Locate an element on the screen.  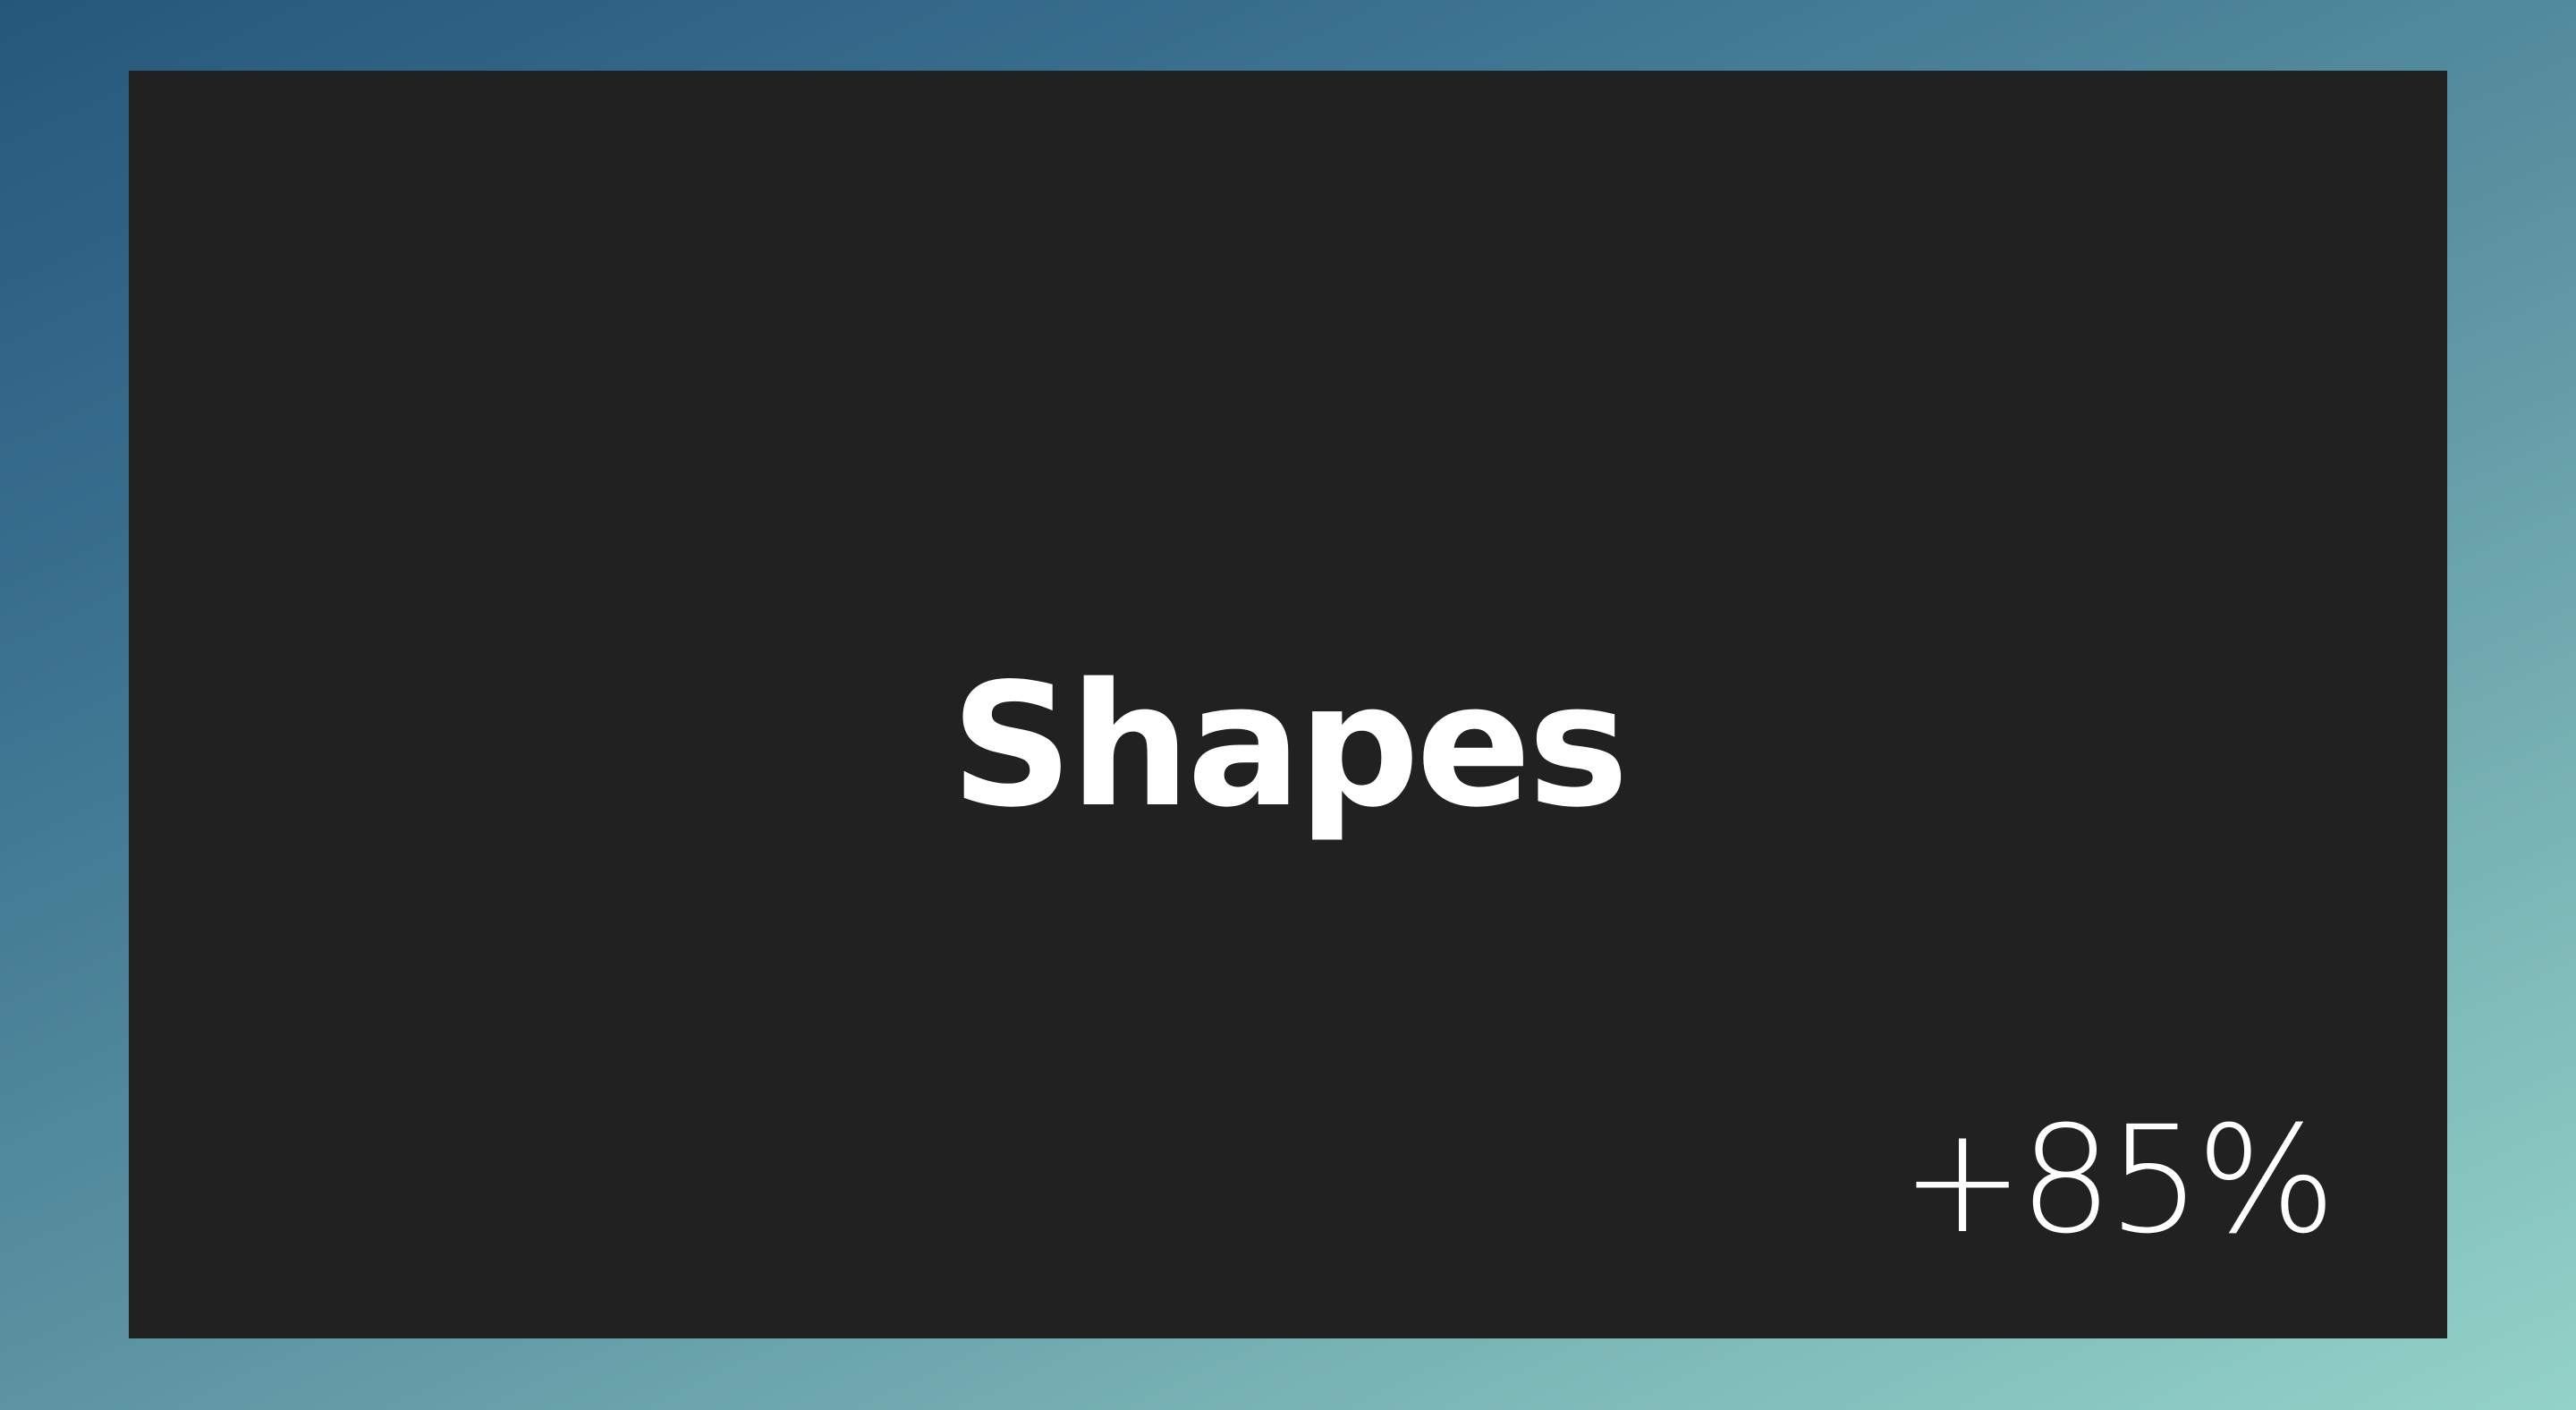
percentage-stat: +85% is located at coordinates (2118, 1180).